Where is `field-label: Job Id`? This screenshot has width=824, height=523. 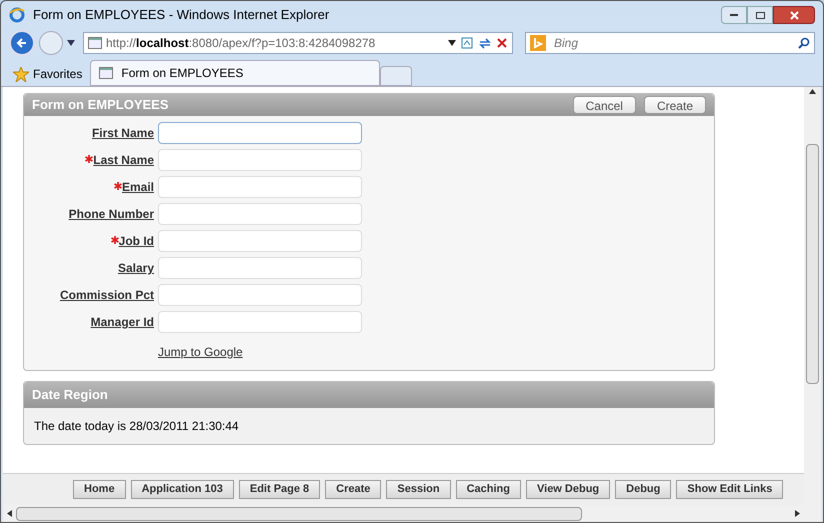
field-label: Job Id is located at coordinates (136, 241).